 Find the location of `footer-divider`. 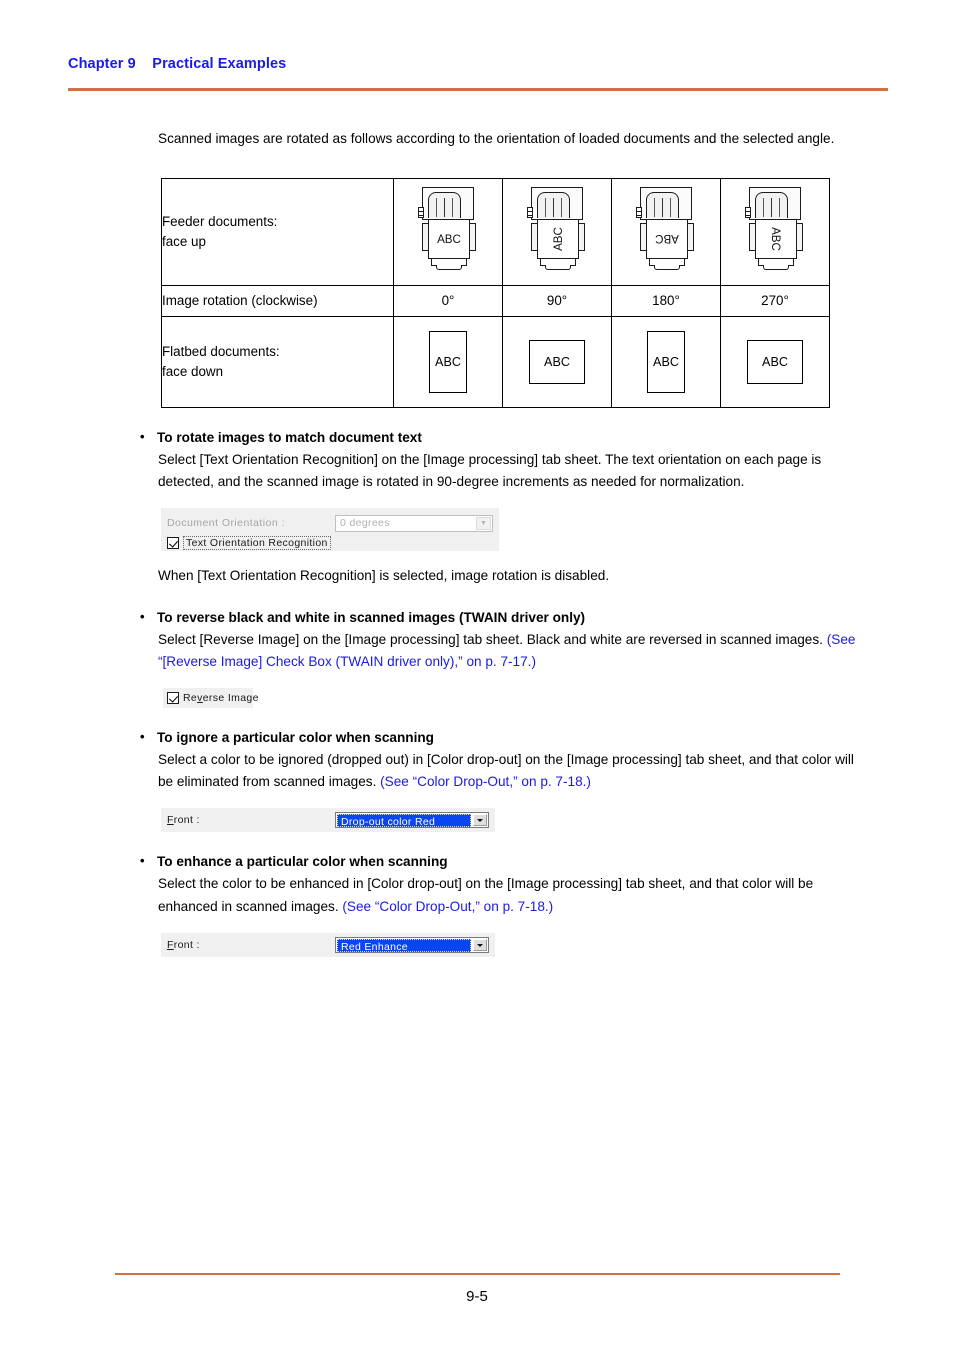

footer-divider is located at coordinates (477, 1274).